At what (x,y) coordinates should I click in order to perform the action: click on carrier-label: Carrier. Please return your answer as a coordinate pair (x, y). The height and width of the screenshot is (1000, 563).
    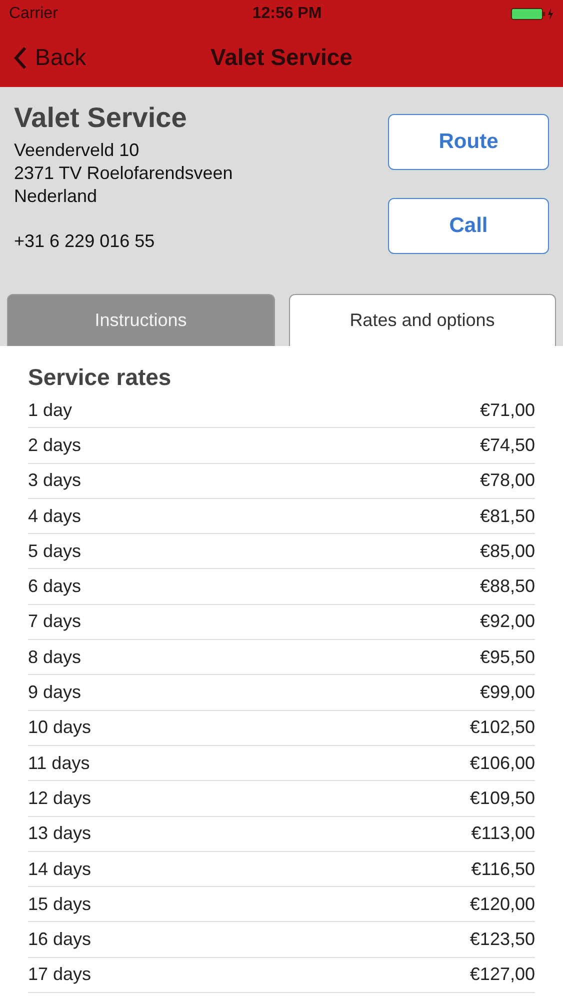
    Looking at the image, I should click on (33, 14).